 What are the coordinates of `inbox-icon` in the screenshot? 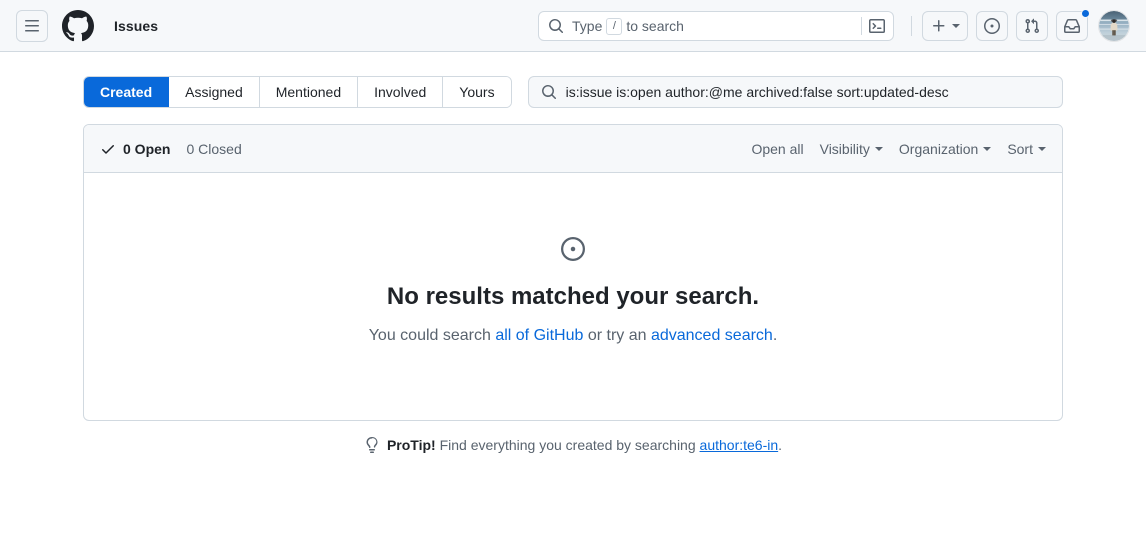 It's located at (1072, 26).